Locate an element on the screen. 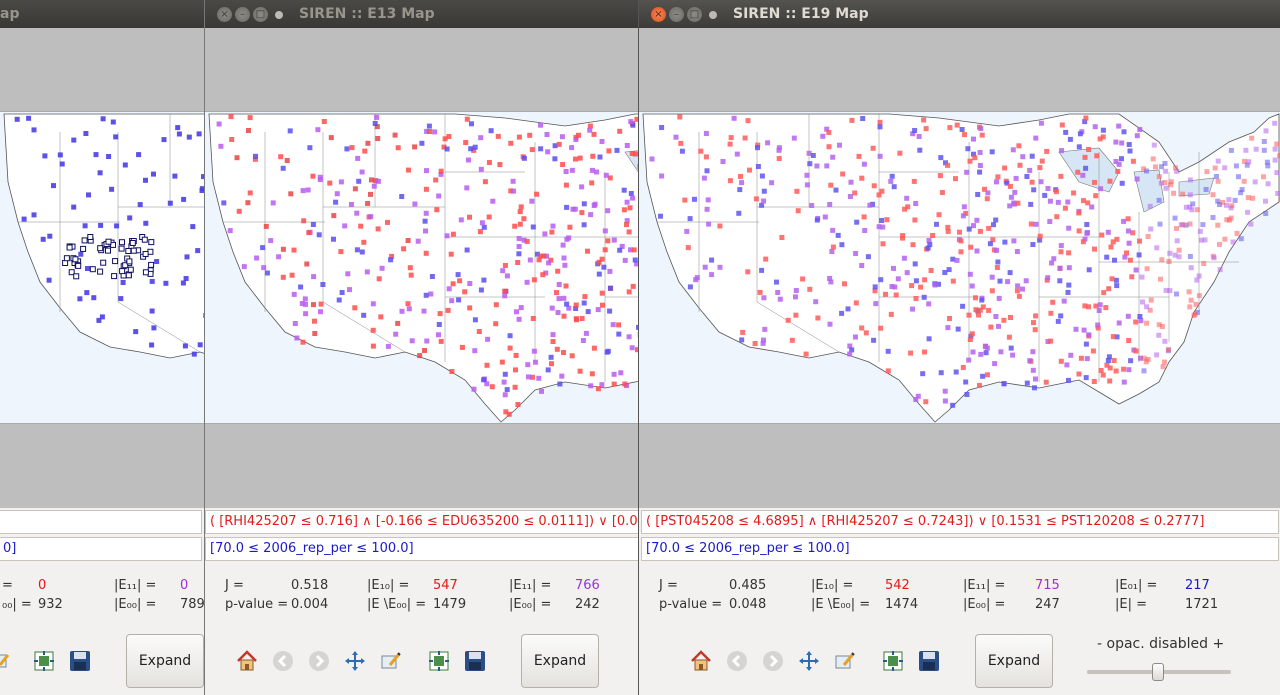 The width and height of the screenshot is (1280, 695). titlebar: × – □ SIREN :: E19 Map is located at coordinates (959, 14).